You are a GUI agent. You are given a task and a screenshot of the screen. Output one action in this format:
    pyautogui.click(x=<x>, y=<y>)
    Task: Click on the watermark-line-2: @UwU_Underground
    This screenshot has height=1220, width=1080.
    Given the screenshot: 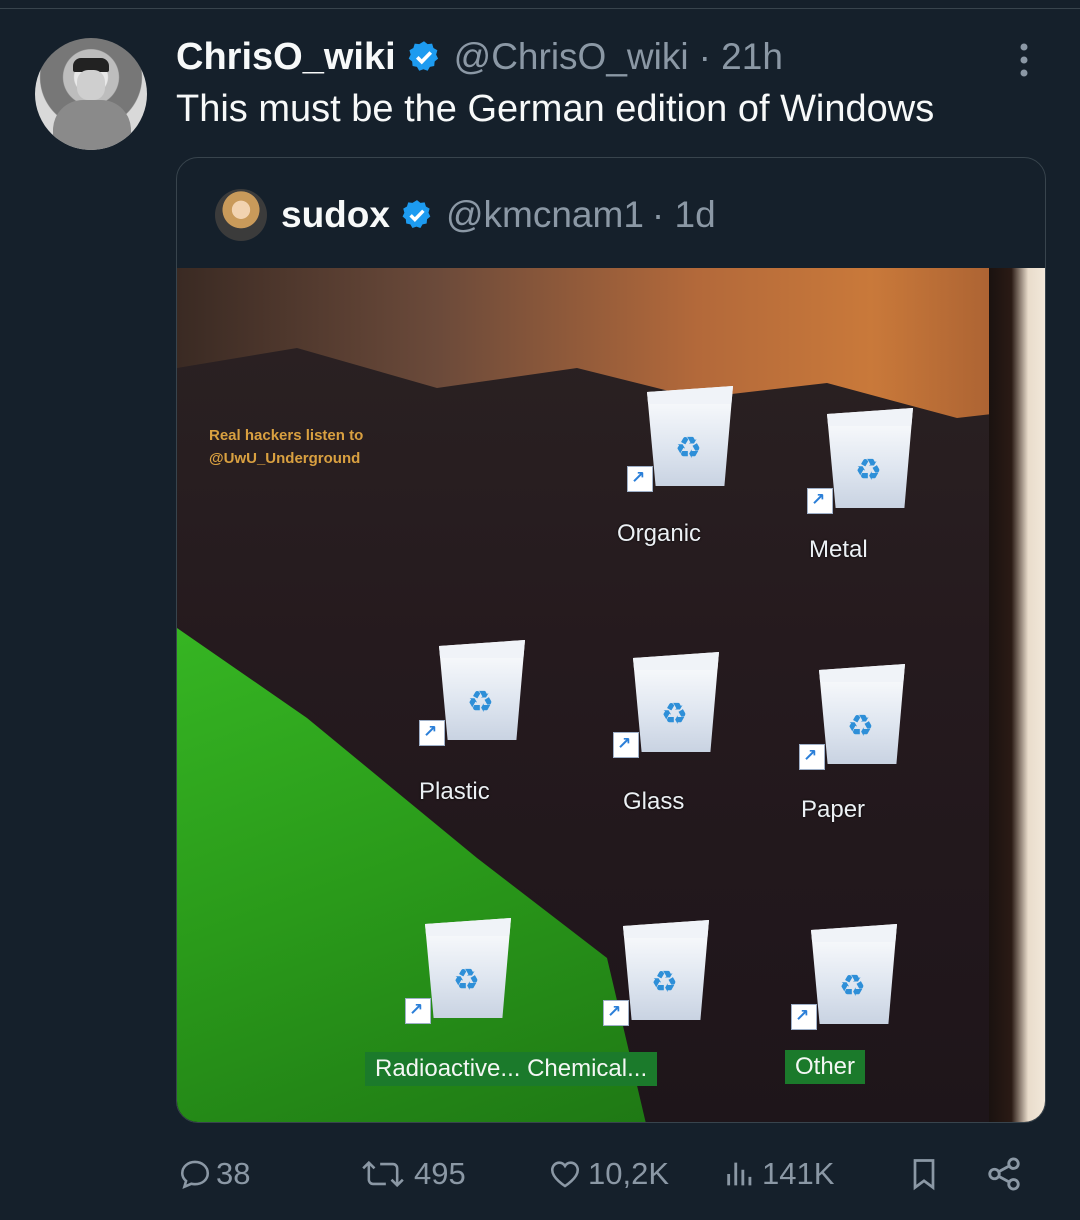 What is the action you would take?
    pyautogui.click(x=285, y=458)
    